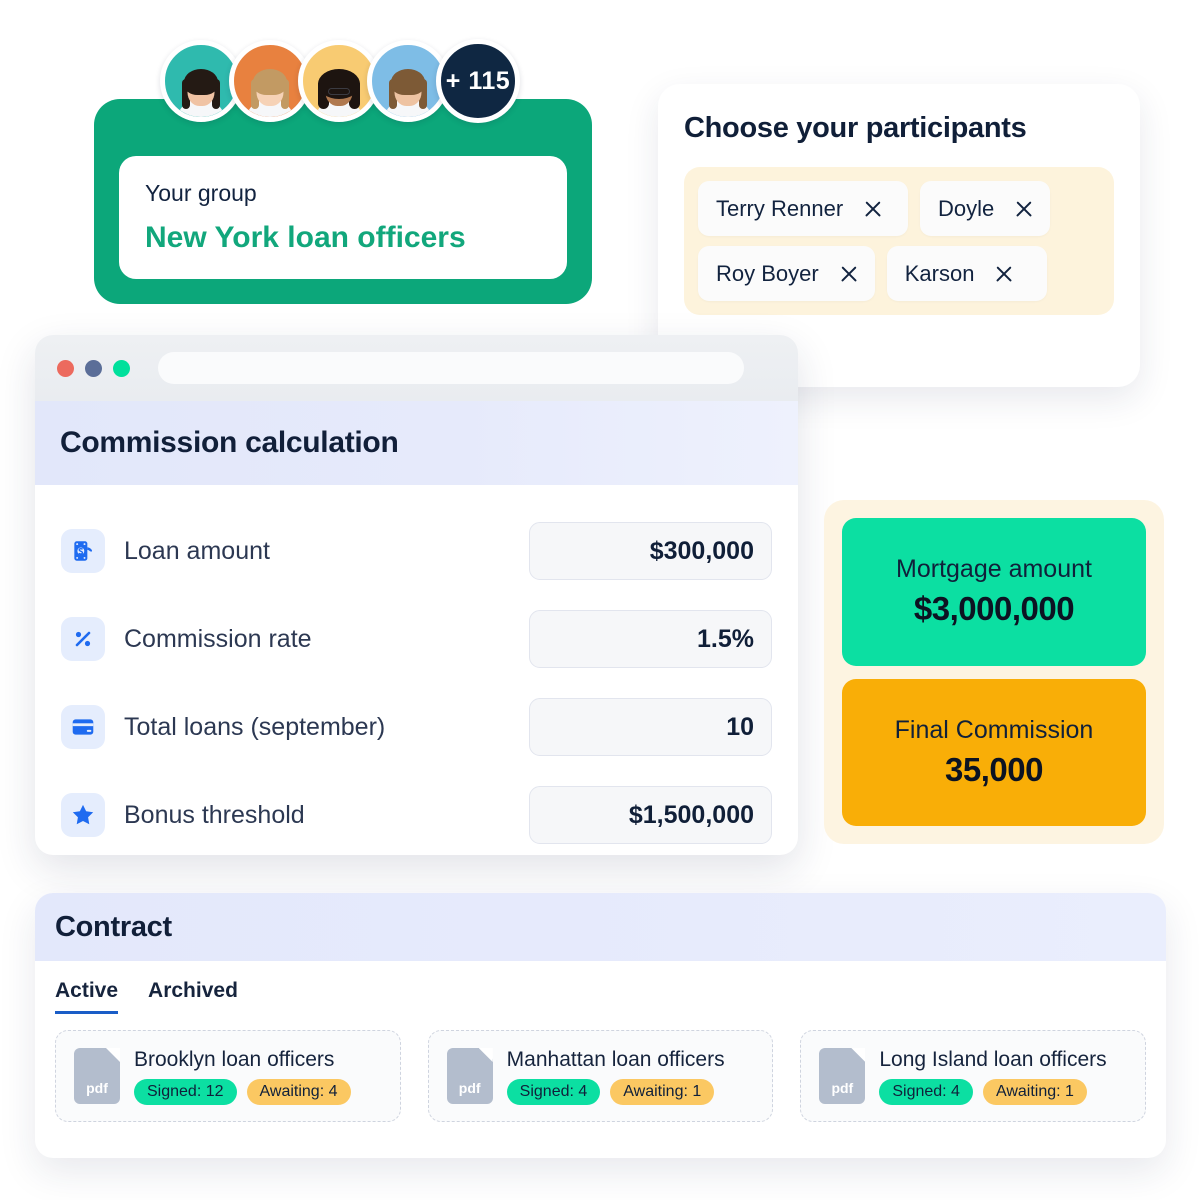  Describe the element at coordinates (600, 927) in the screenshot. I see `contract-header: Contract` at that location.